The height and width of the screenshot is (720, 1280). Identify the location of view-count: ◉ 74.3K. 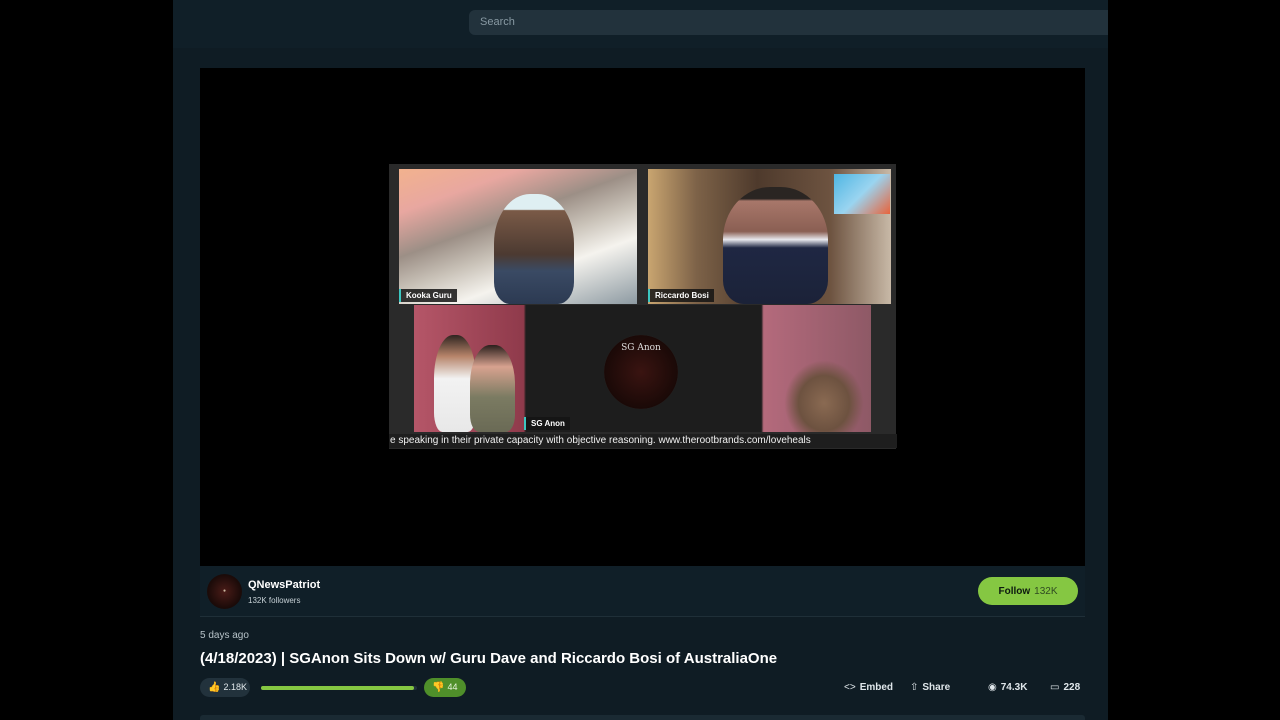
(1007, 687).